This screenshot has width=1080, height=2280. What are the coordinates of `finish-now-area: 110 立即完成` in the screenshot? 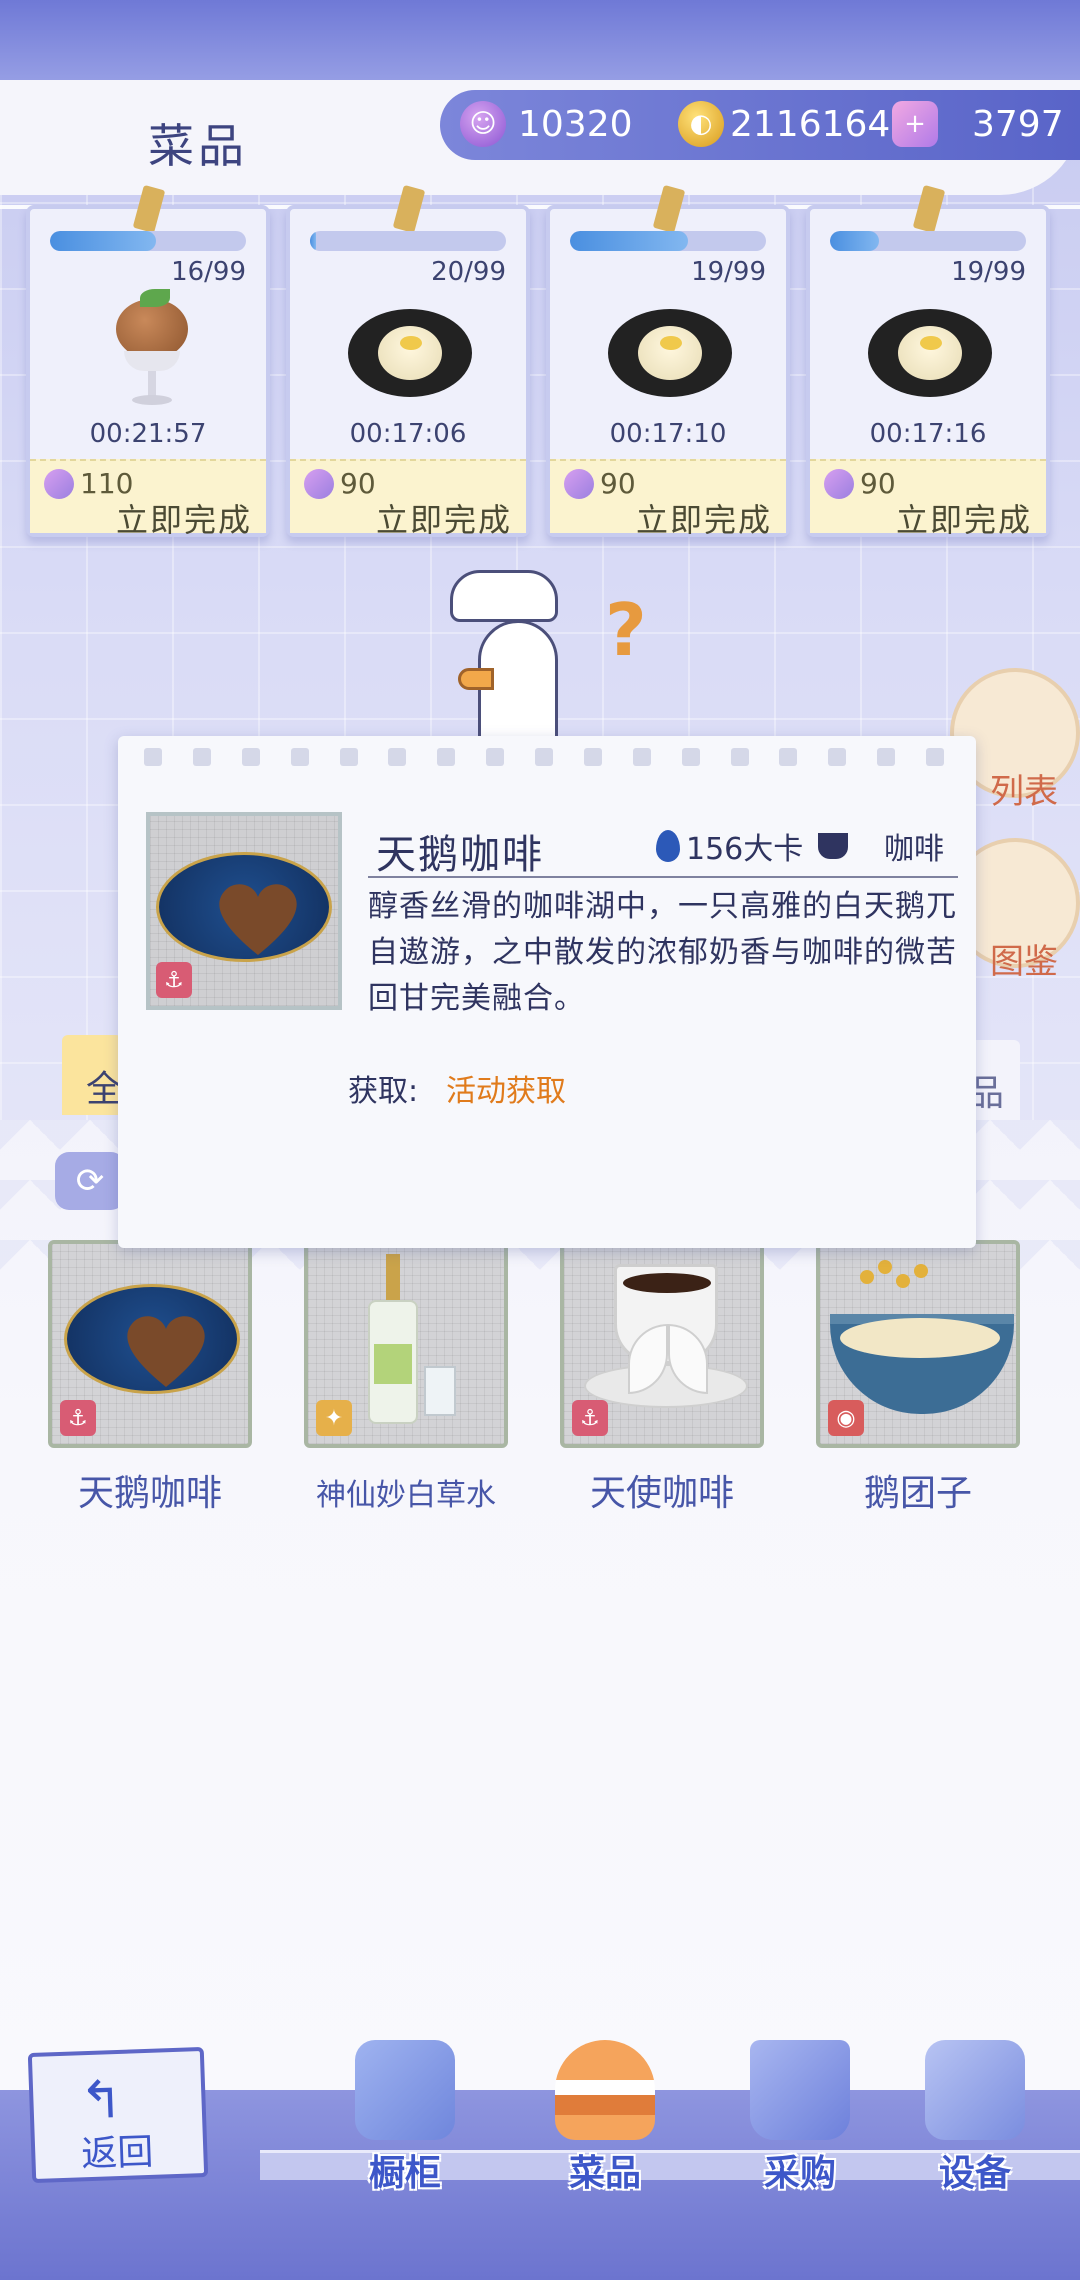 It's located at (148, 499).